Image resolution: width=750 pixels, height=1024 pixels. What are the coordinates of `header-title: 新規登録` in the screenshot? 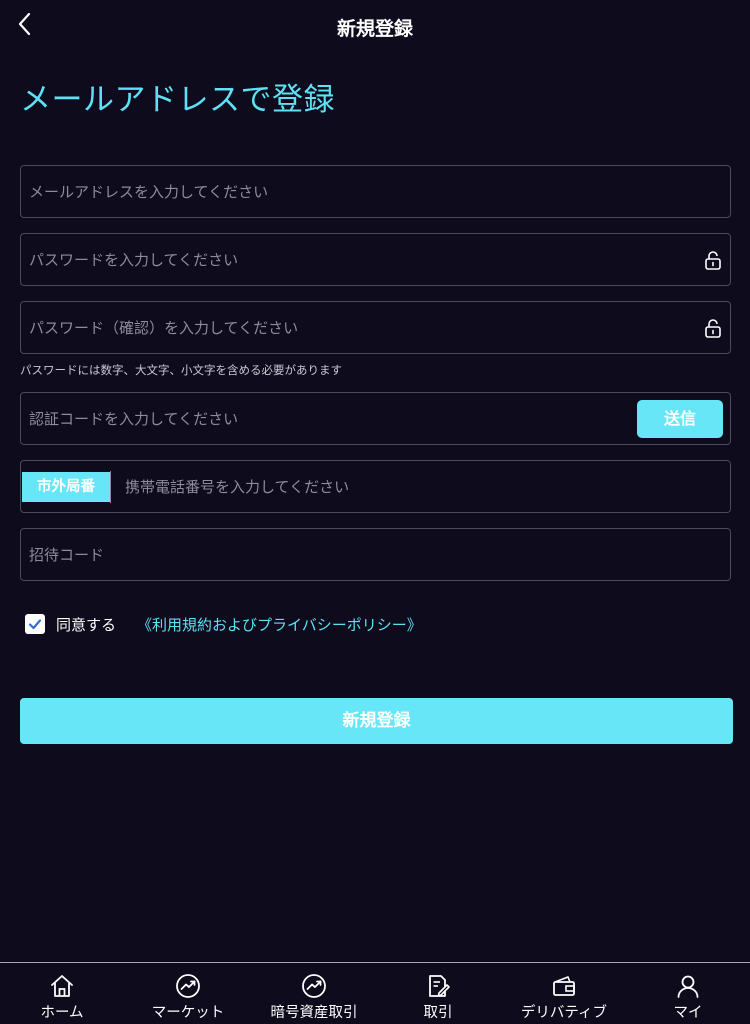 It's located at (374, 29).